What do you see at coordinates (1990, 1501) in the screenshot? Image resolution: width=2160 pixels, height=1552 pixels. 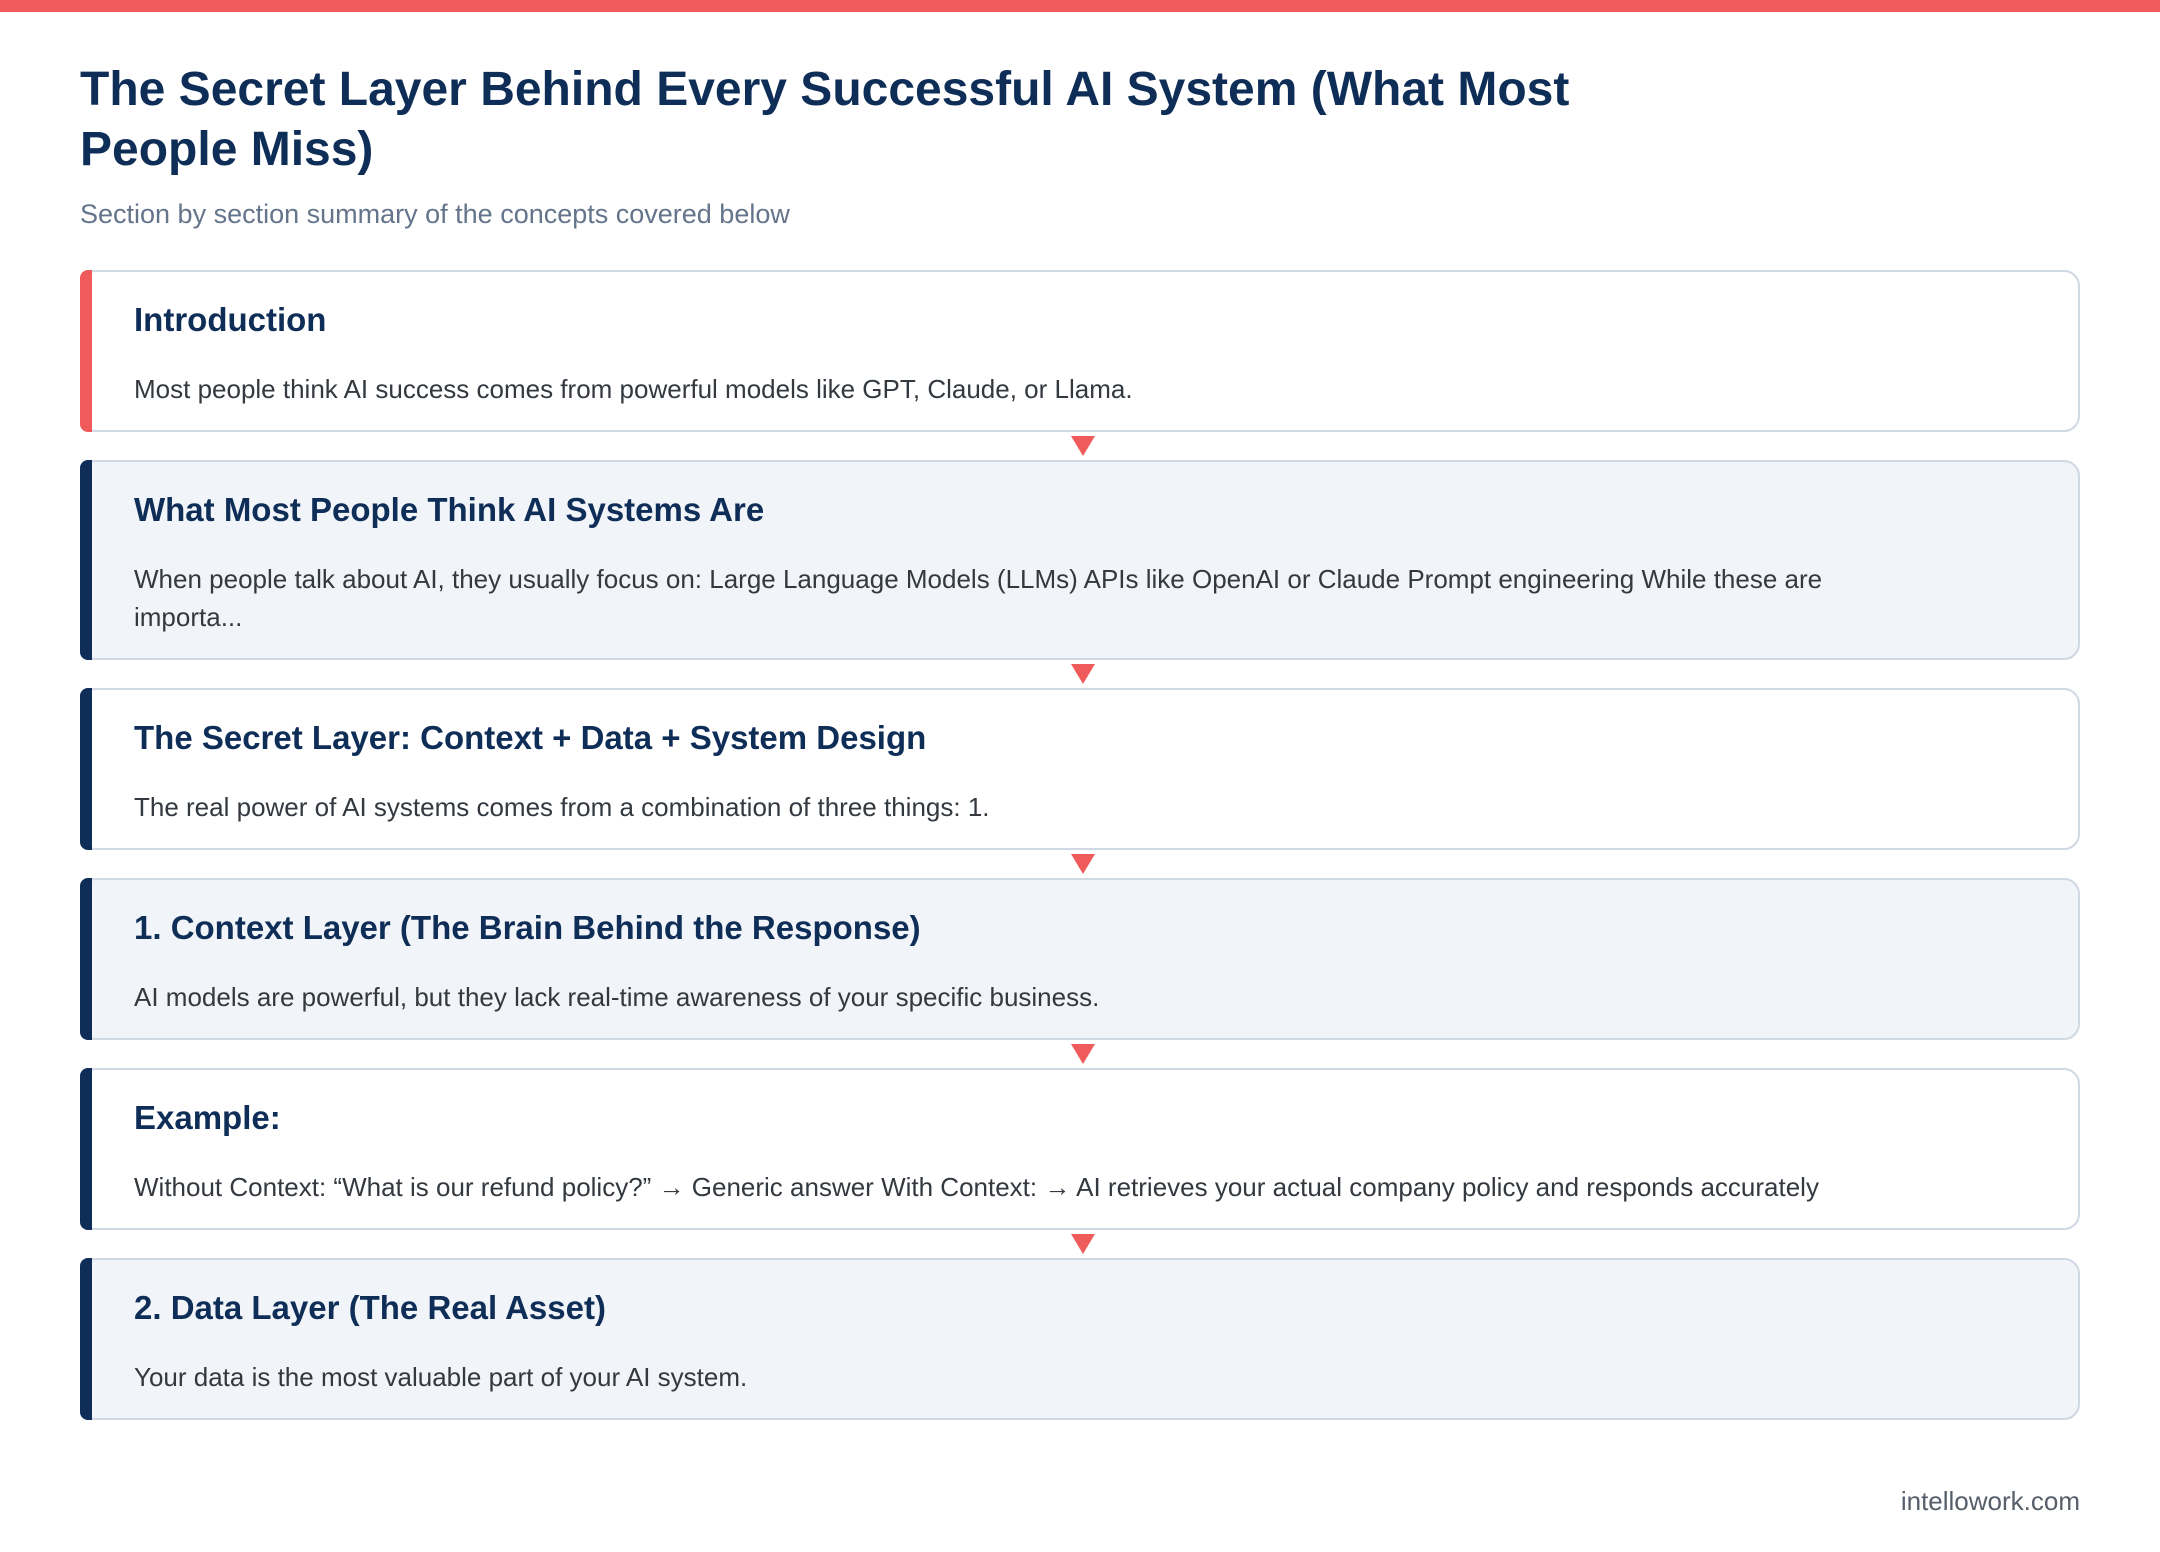 I see `footer-site-link: intellowork.com` at bounding box center [1990, 1501].